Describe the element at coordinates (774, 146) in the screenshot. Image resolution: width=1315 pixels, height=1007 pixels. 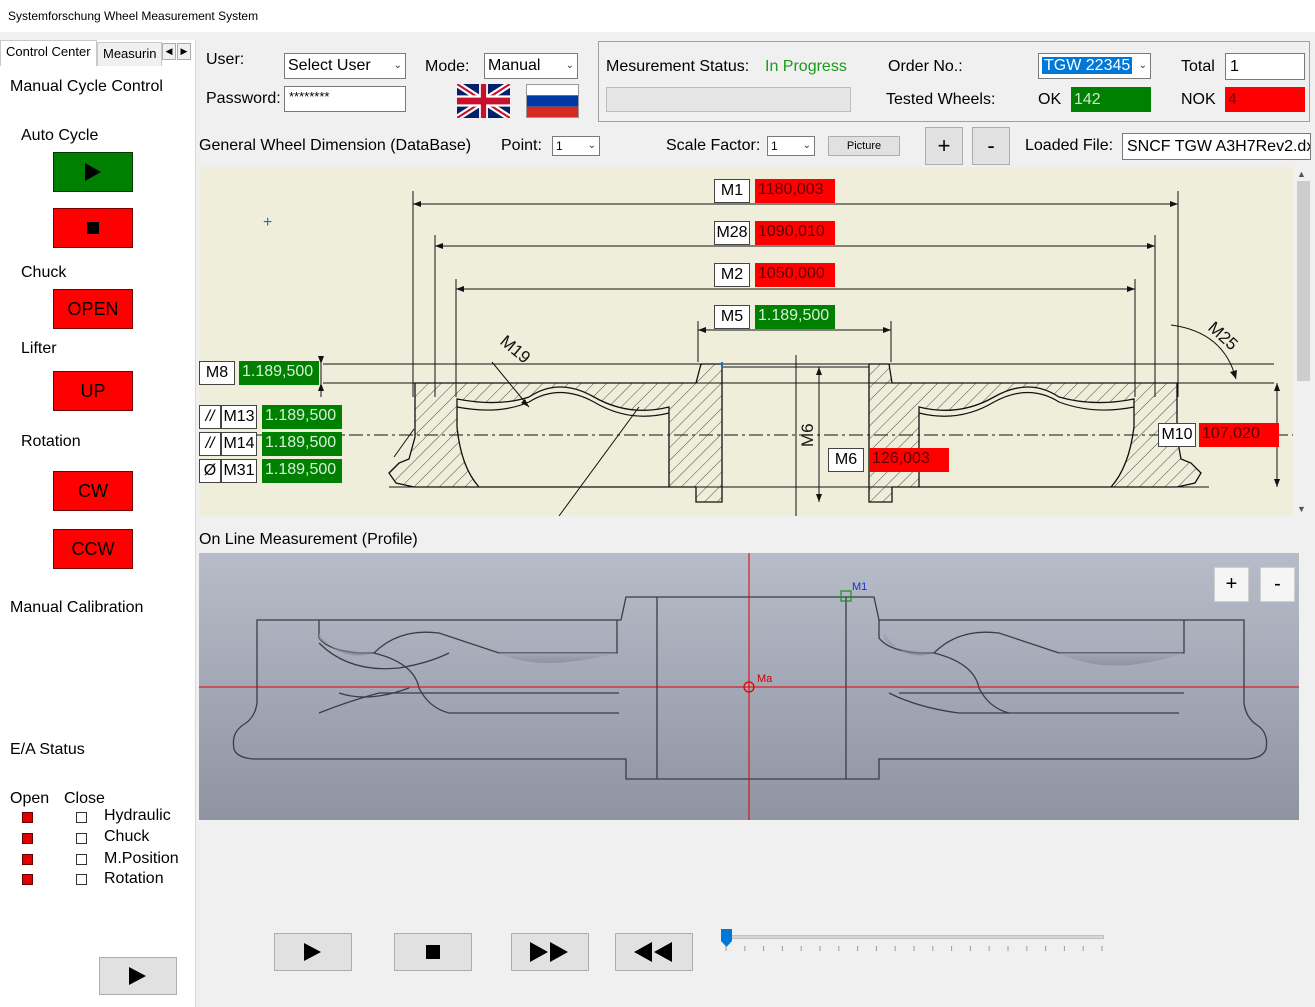
I see `scale-factor-value: 1` at that location.